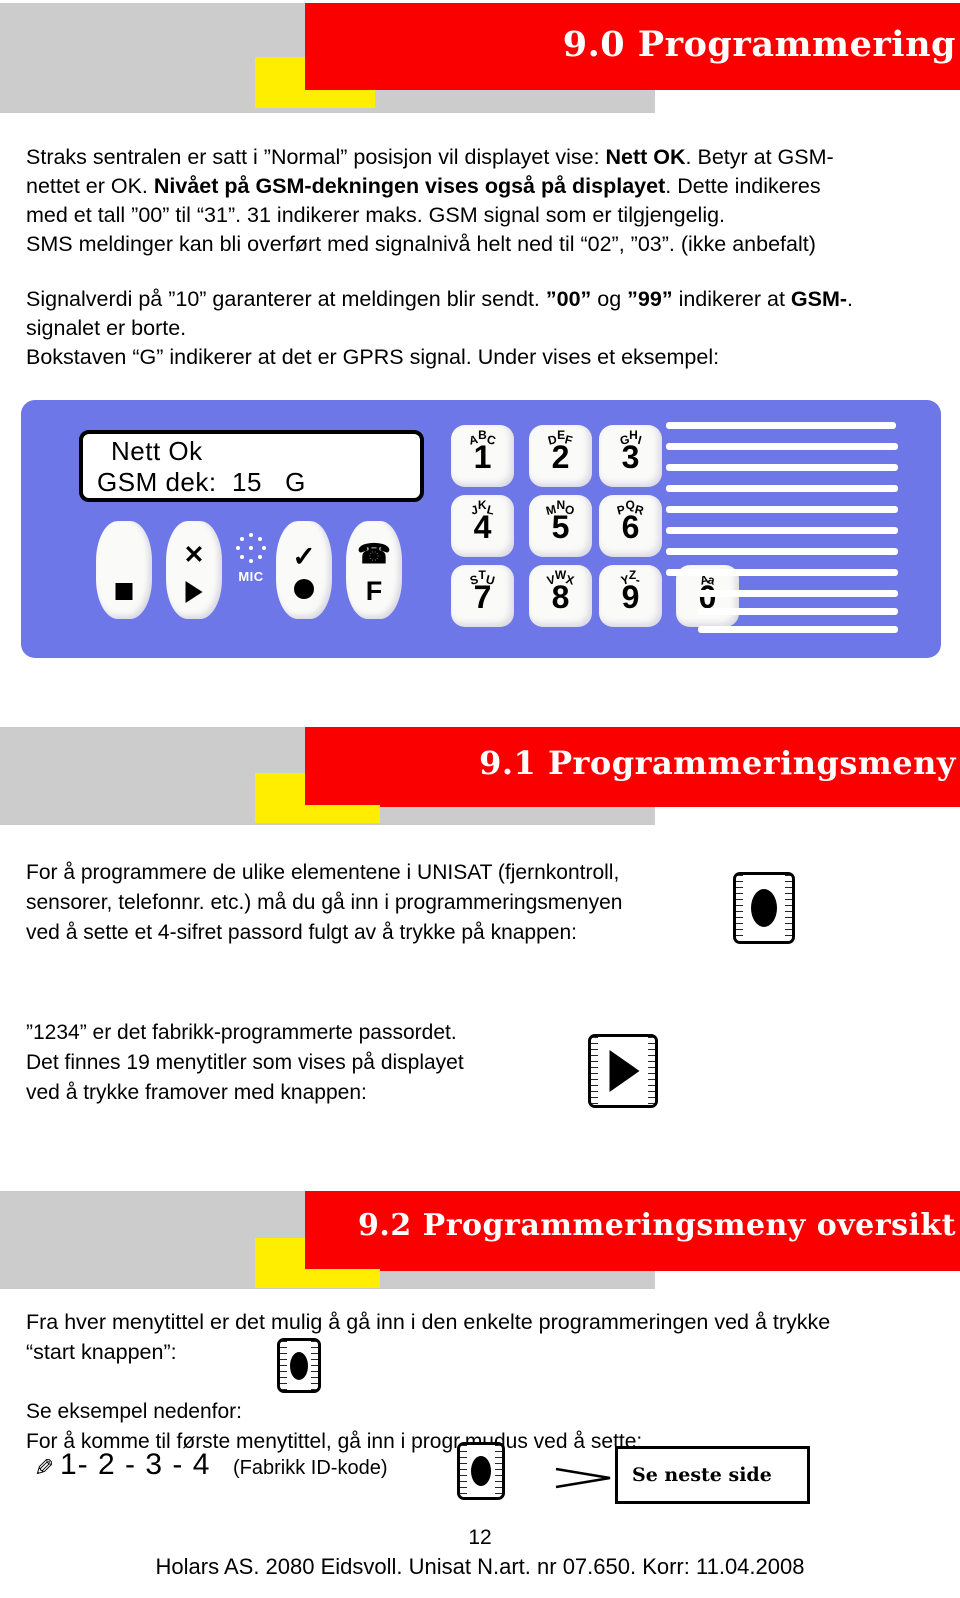 The height and width of the screenshot is (1598, 960). I want to click on telephone-icon: ☎, so click(374, 554).